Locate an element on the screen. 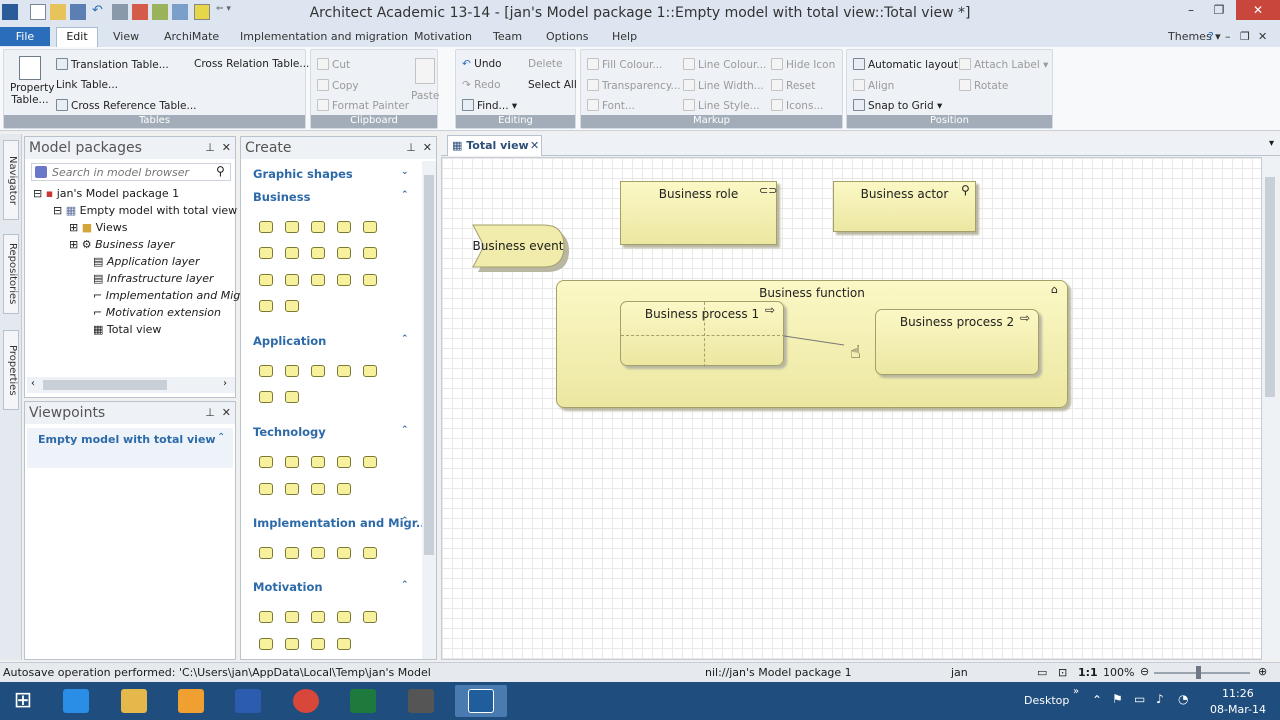 This screenshot has height=720, width=1280. tab-options: Options is located at coordinates (567, 36).